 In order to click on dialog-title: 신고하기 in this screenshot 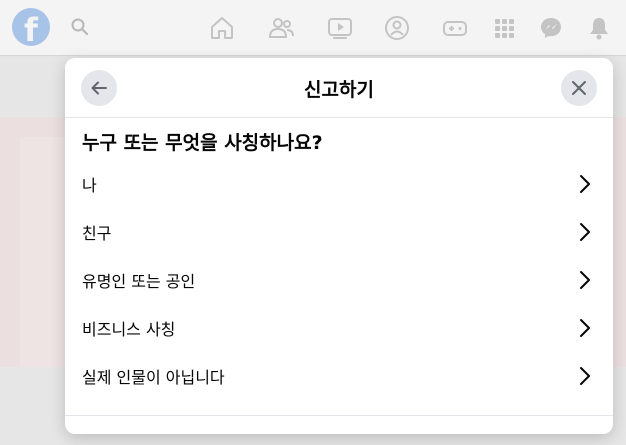, I will do `click(339, 90)`.